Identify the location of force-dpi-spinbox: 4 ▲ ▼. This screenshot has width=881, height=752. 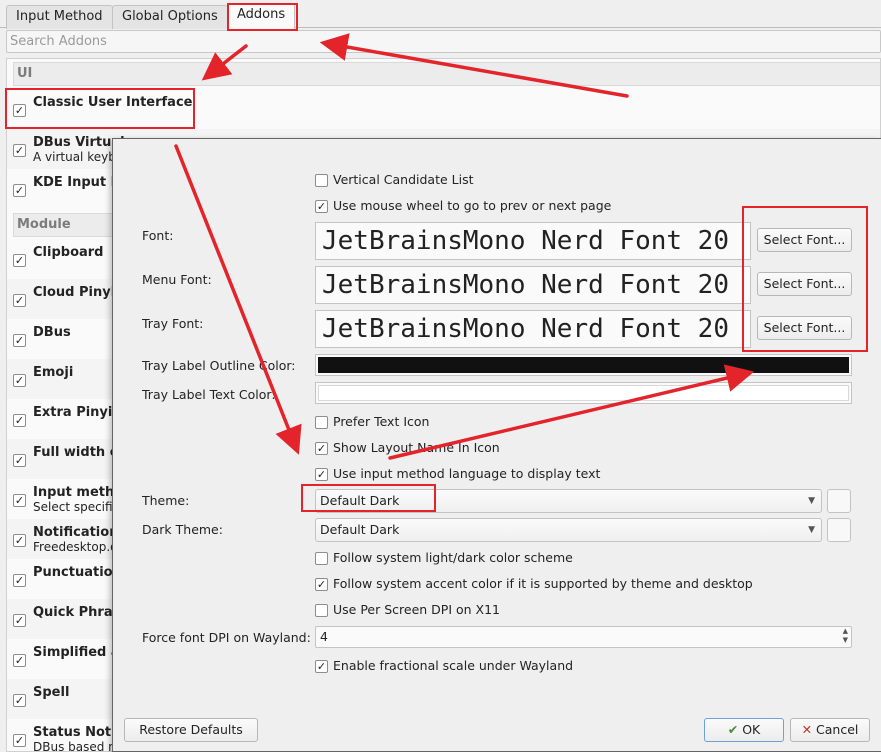
(583, 637).